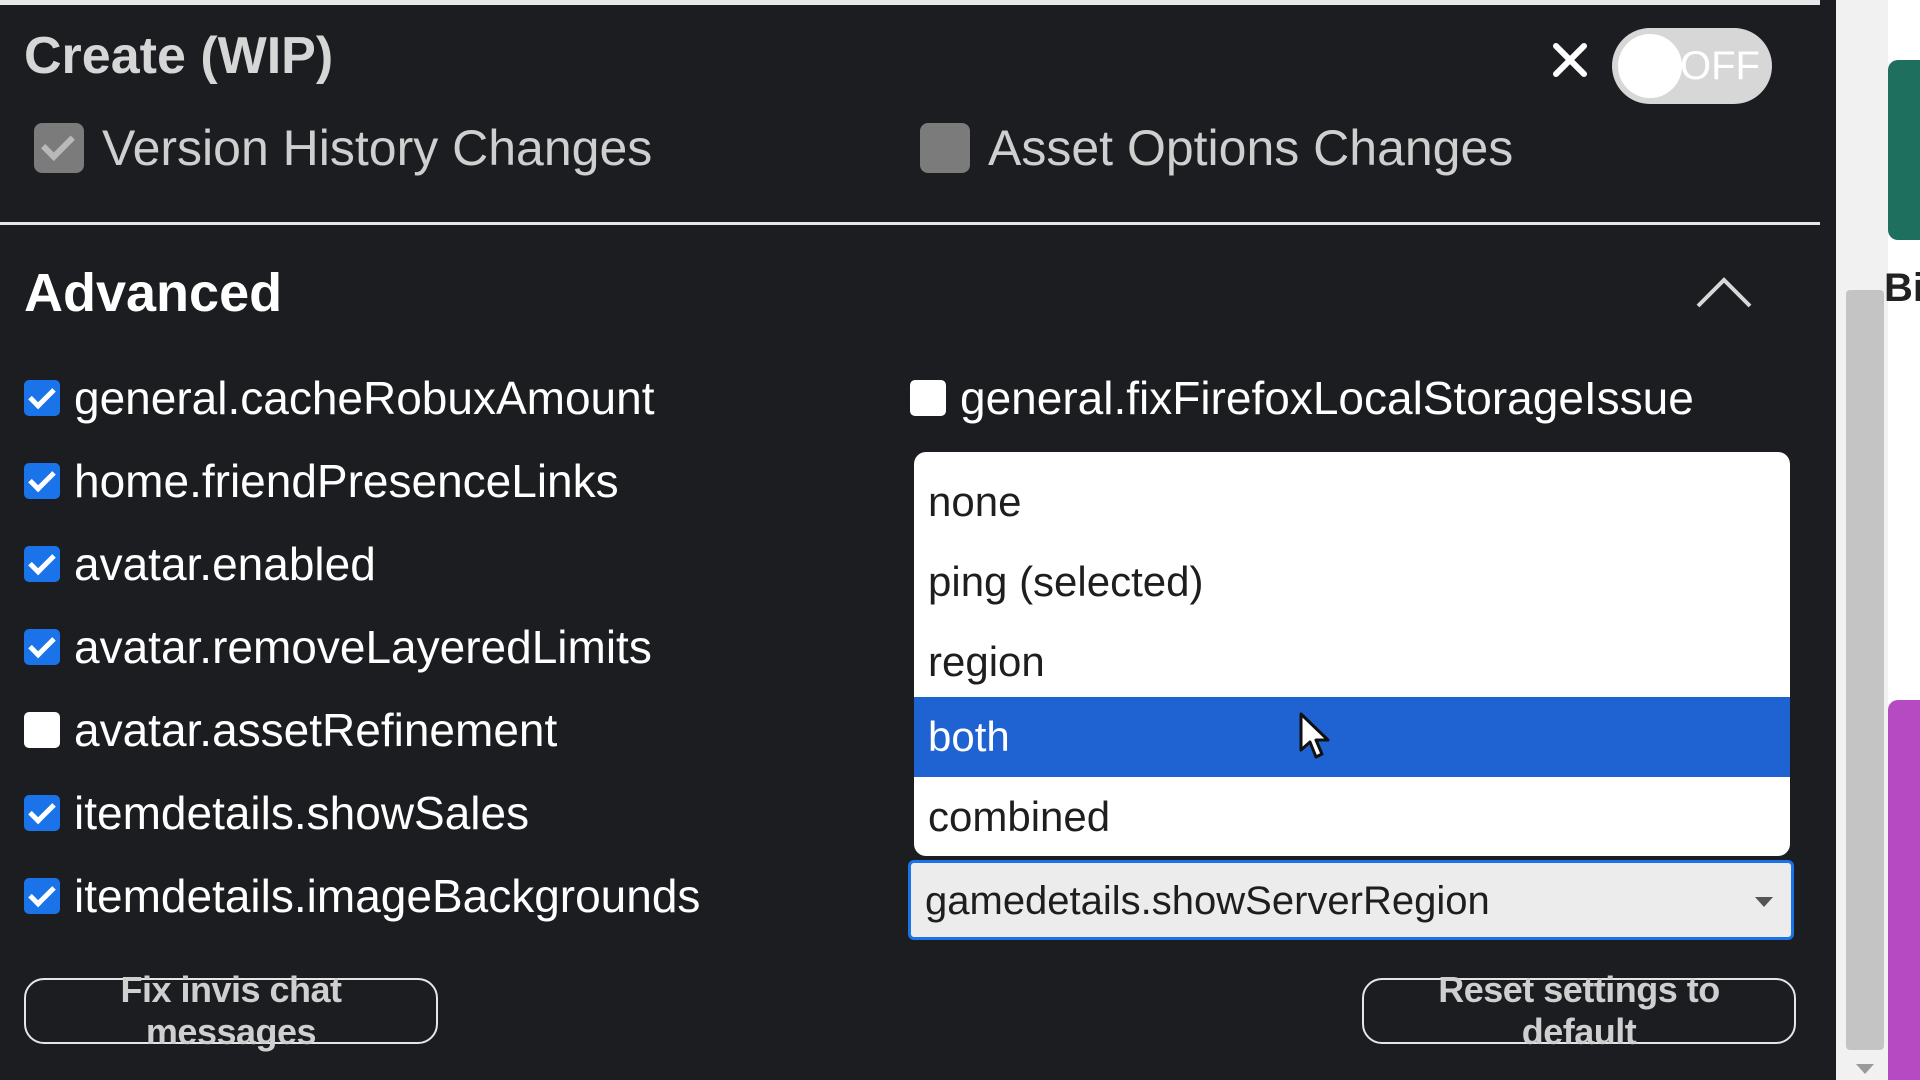  Describe the element at coordinates (179, 56) in the screenshot. I see `section-title-create: Create (WIP)` at that location.